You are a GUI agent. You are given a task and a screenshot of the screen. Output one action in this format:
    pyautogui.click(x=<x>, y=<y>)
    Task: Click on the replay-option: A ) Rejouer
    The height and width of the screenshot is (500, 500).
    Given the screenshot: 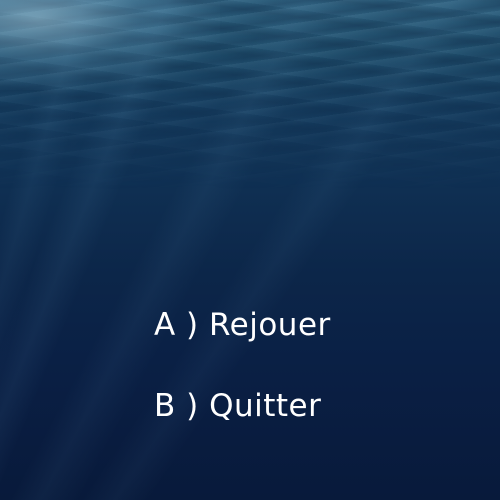 What is the action you would take?
    pyautogui.click(x=242, y=325)
    